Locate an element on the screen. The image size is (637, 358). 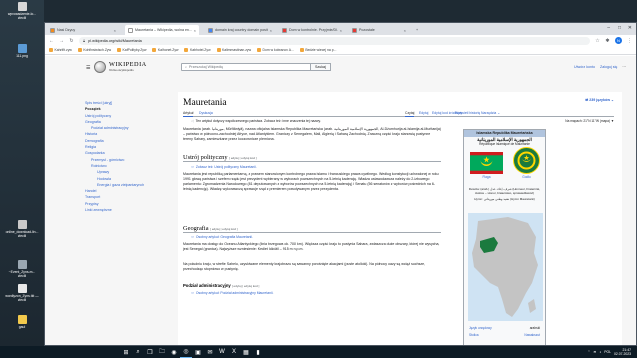
location-map is located at coordinates (505, 267).